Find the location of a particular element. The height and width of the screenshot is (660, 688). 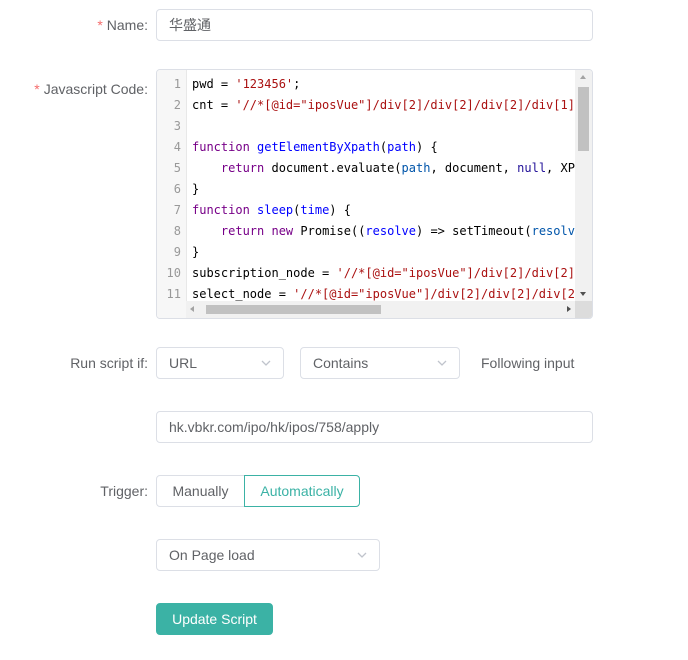

line-number: 11 is located at coordinates (173, 294).